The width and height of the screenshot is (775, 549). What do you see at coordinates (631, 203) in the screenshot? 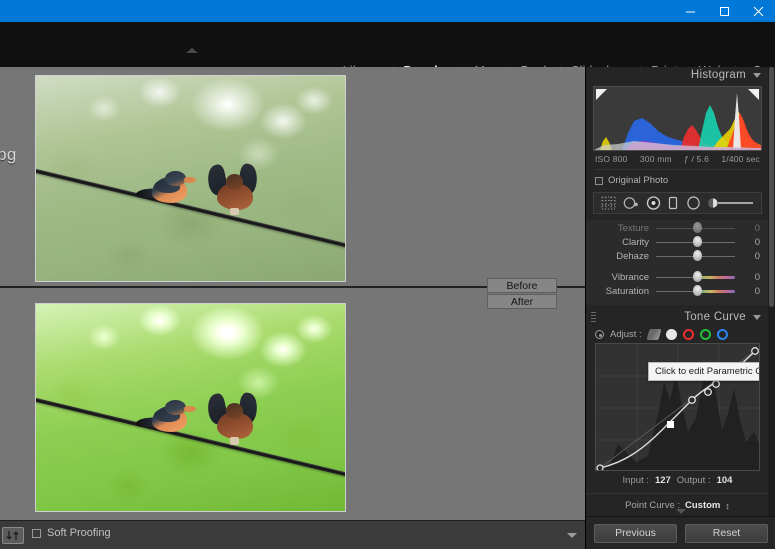
I see `spot-removal-tool-icon` at bounding box center [631, 203].